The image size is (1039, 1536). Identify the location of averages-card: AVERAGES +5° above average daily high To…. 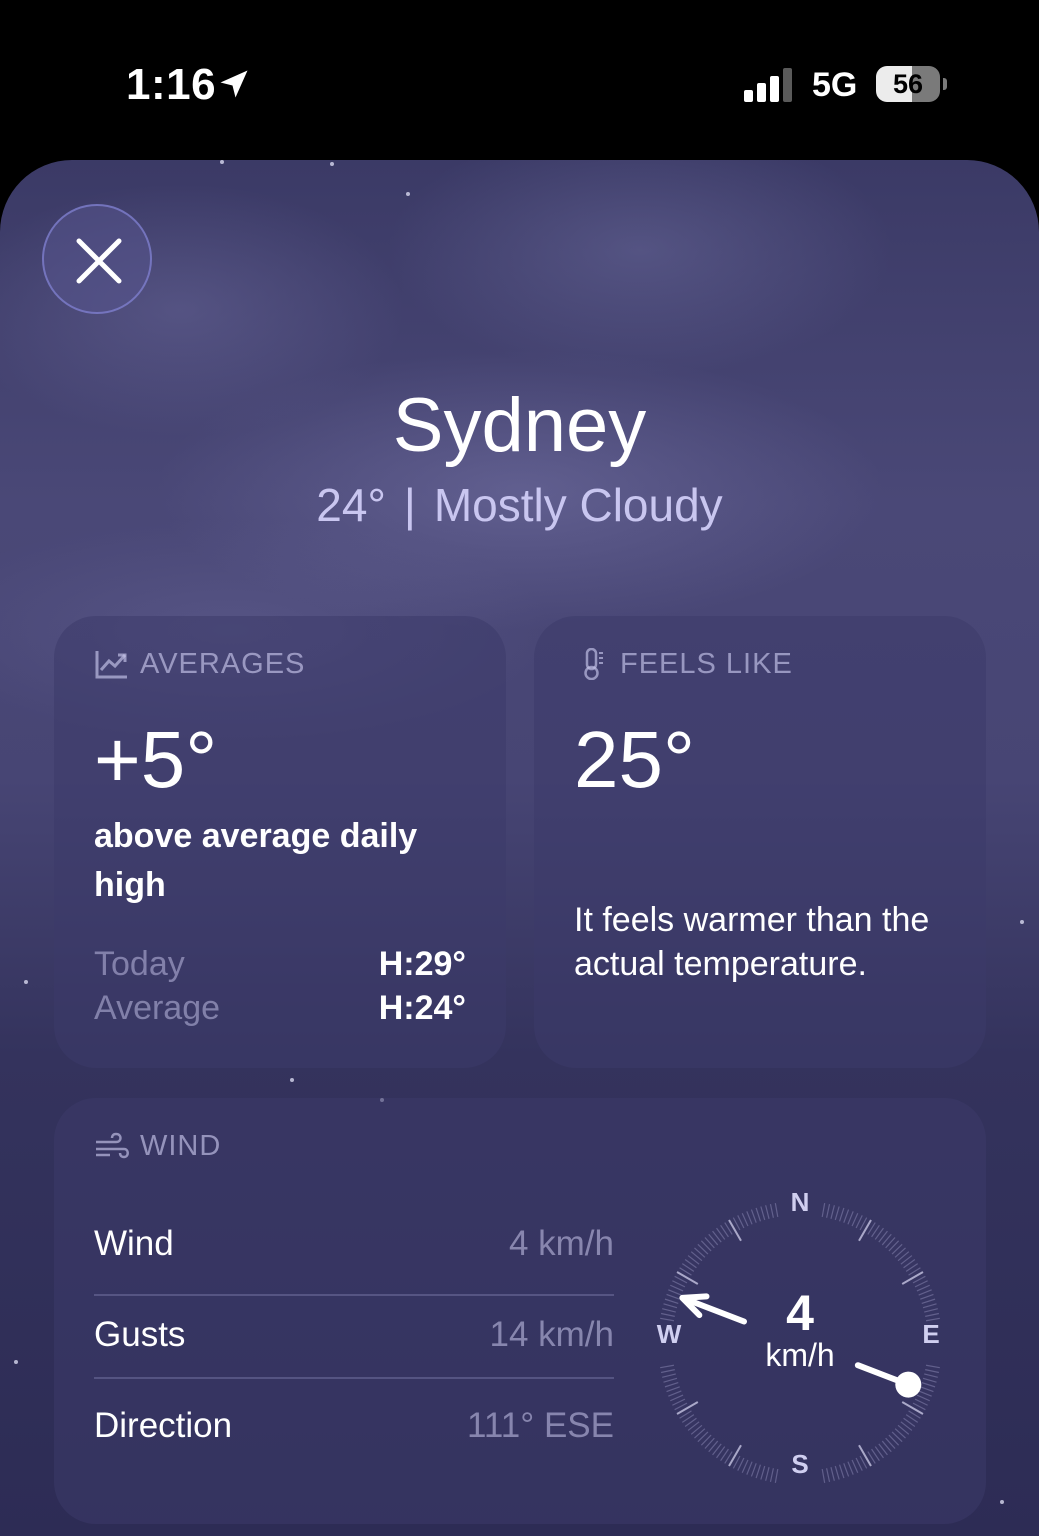
(280, 842).